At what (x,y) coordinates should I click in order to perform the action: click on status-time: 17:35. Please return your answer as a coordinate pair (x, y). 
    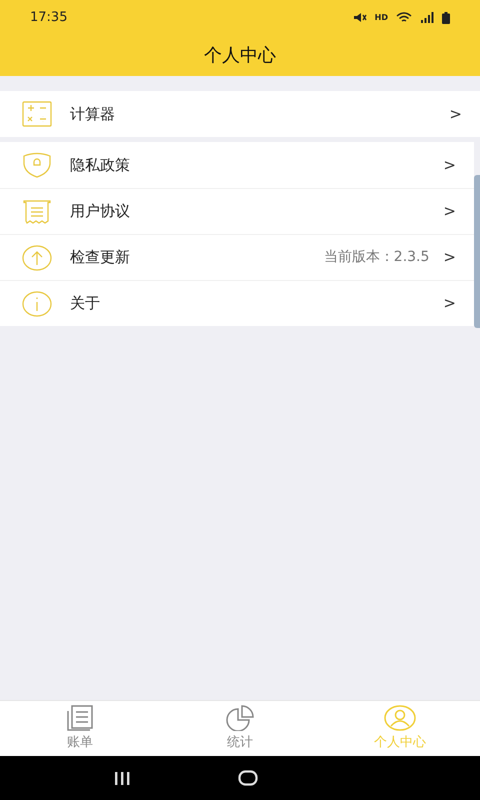
    Looking at the image, I should click on (49, 17).